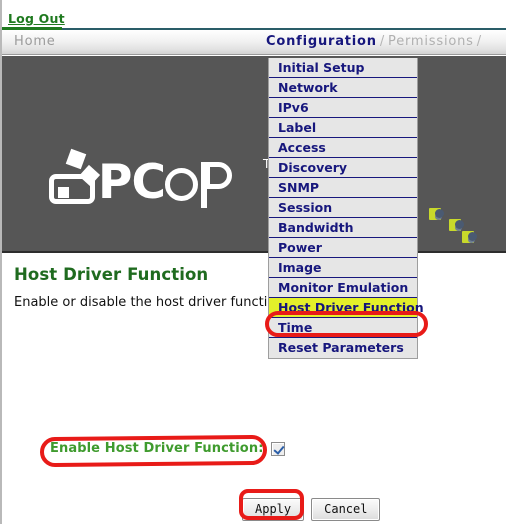  What do you see at coordinates (343, 168) in the screenshot?
I see `menu-item-discovery: Discovery` at bounding box center [343, 168].